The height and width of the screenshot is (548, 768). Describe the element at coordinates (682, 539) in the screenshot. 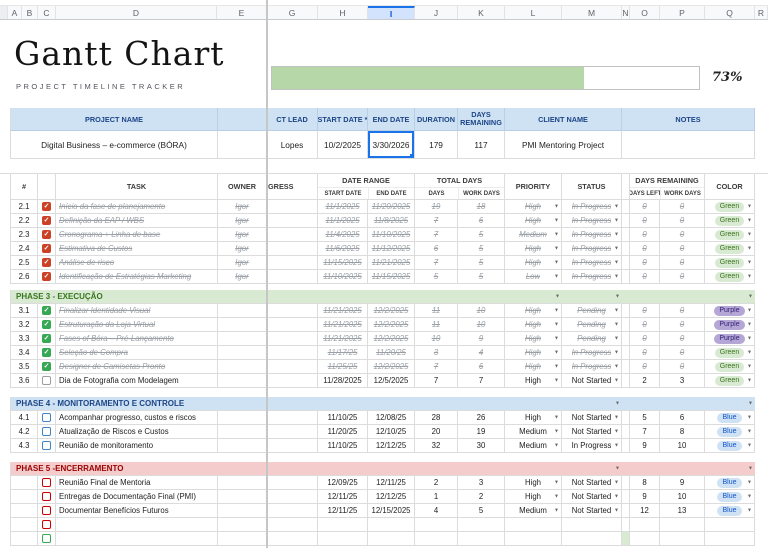

I see `cell-work-days-left` at that location.